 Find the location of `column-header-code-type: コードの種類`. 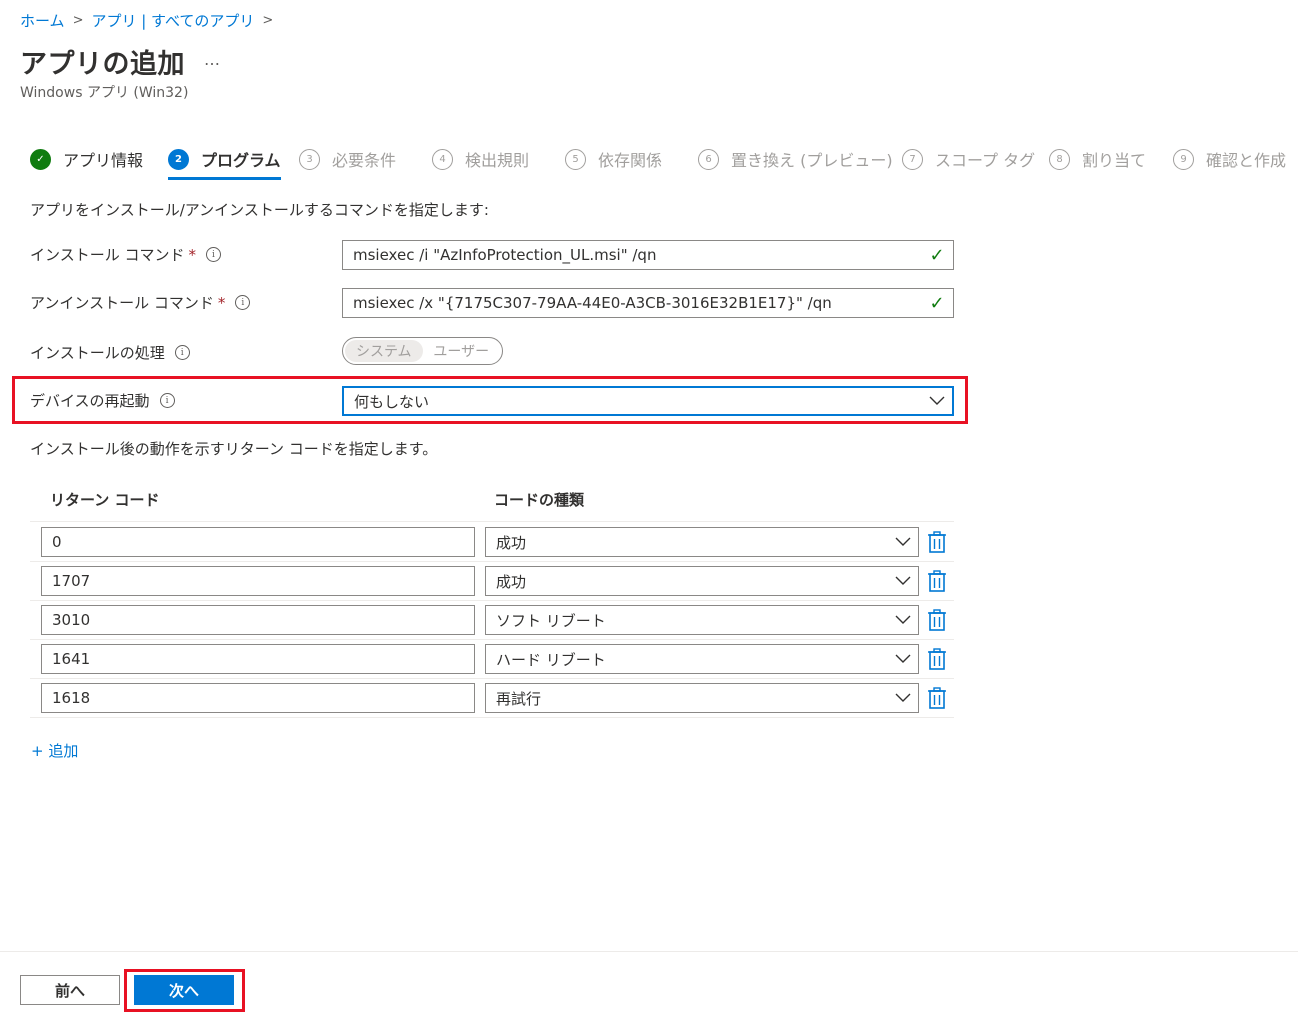

column-header-code-type: コードの種類 is located at coordinates (539, 500).